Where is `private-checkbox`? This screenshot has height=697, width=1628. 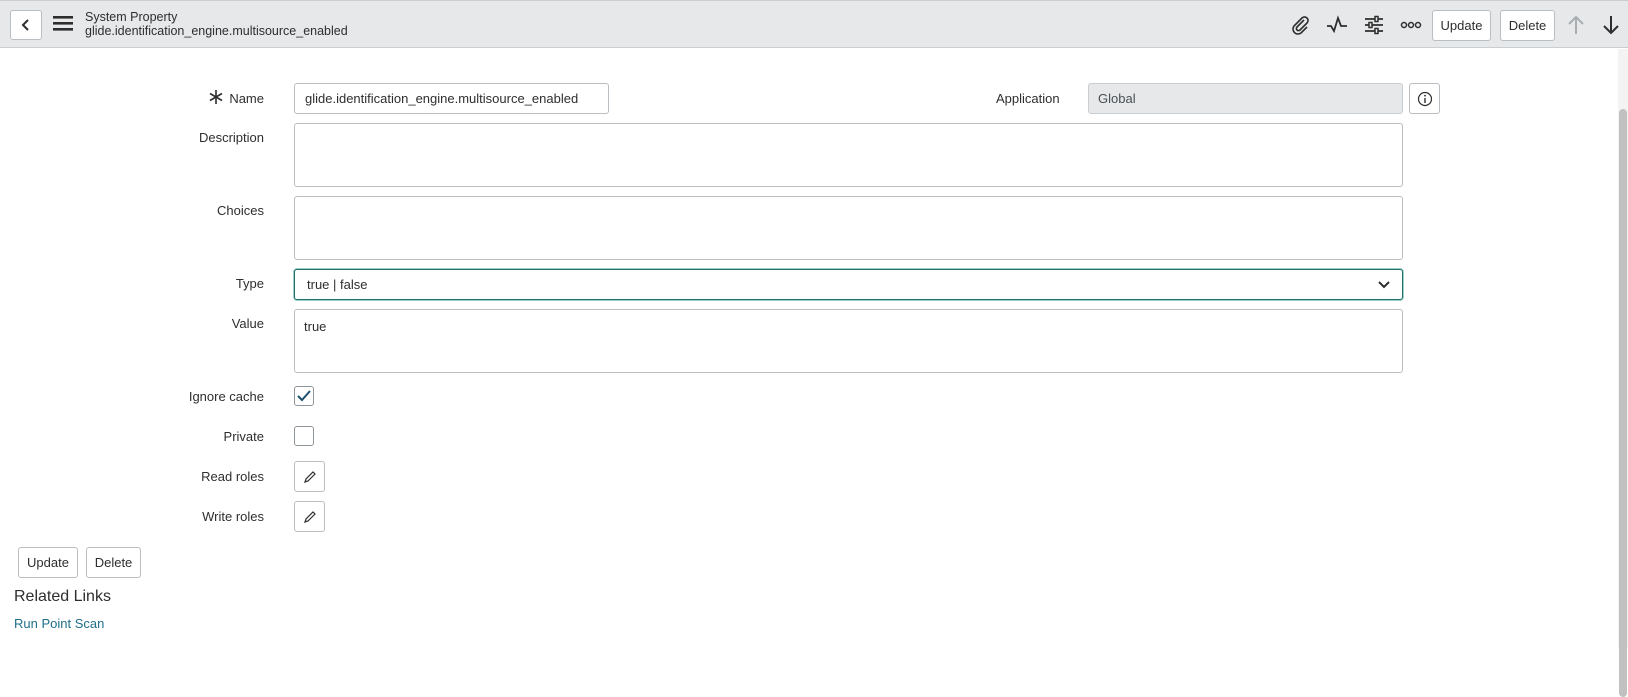
private-checkbox is located at coordinates (304, 436).